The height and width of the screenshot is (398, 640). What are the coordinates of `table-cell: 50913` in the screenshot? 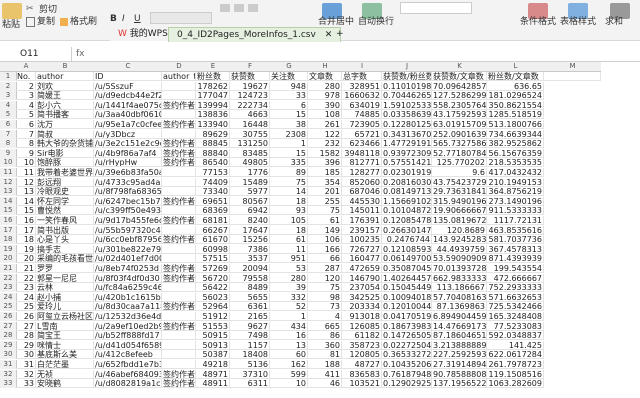 It's located at (213, 345).